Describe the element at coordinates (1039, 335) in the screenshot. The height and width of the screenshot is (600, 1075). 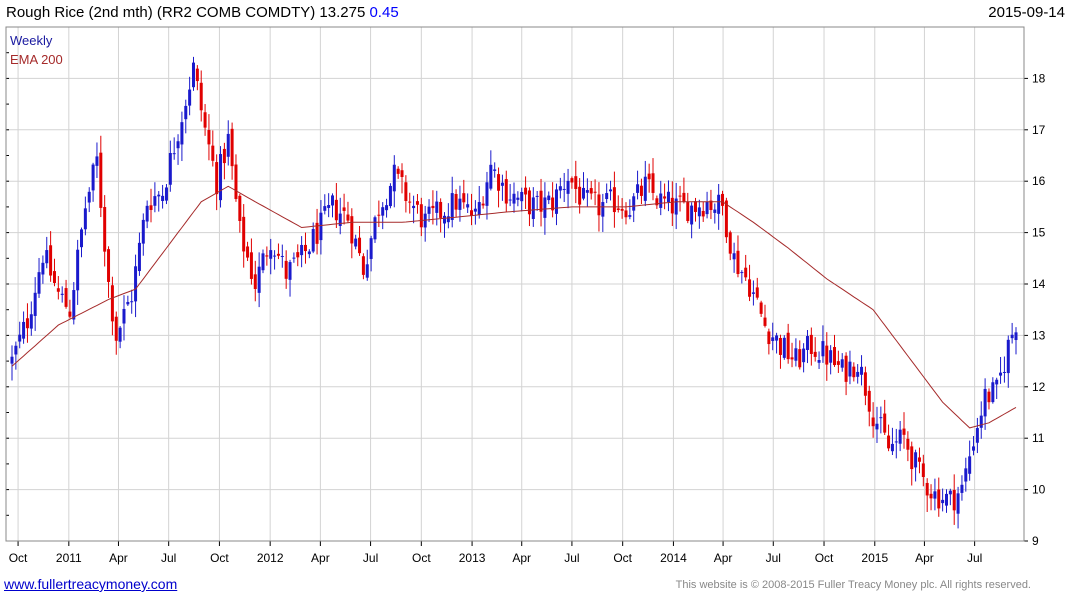
I see `y-tick-label: 13` at that location.